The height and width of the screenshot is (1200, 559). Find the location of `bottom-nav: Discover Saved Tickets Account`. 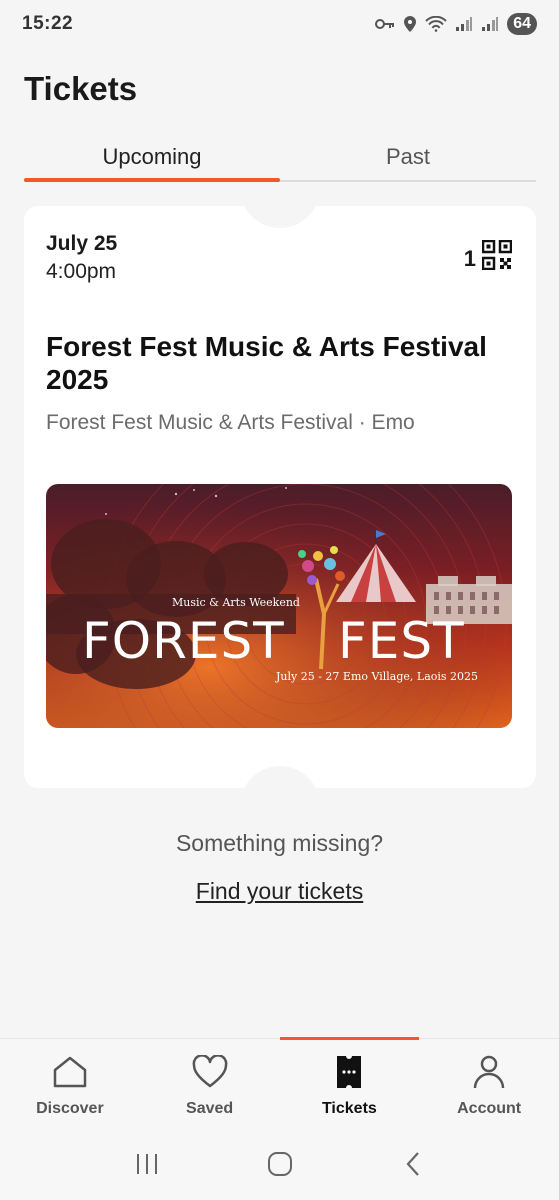

bottom-nav: Discover Saved Tickets Account is located at coordinates (279, 1084).